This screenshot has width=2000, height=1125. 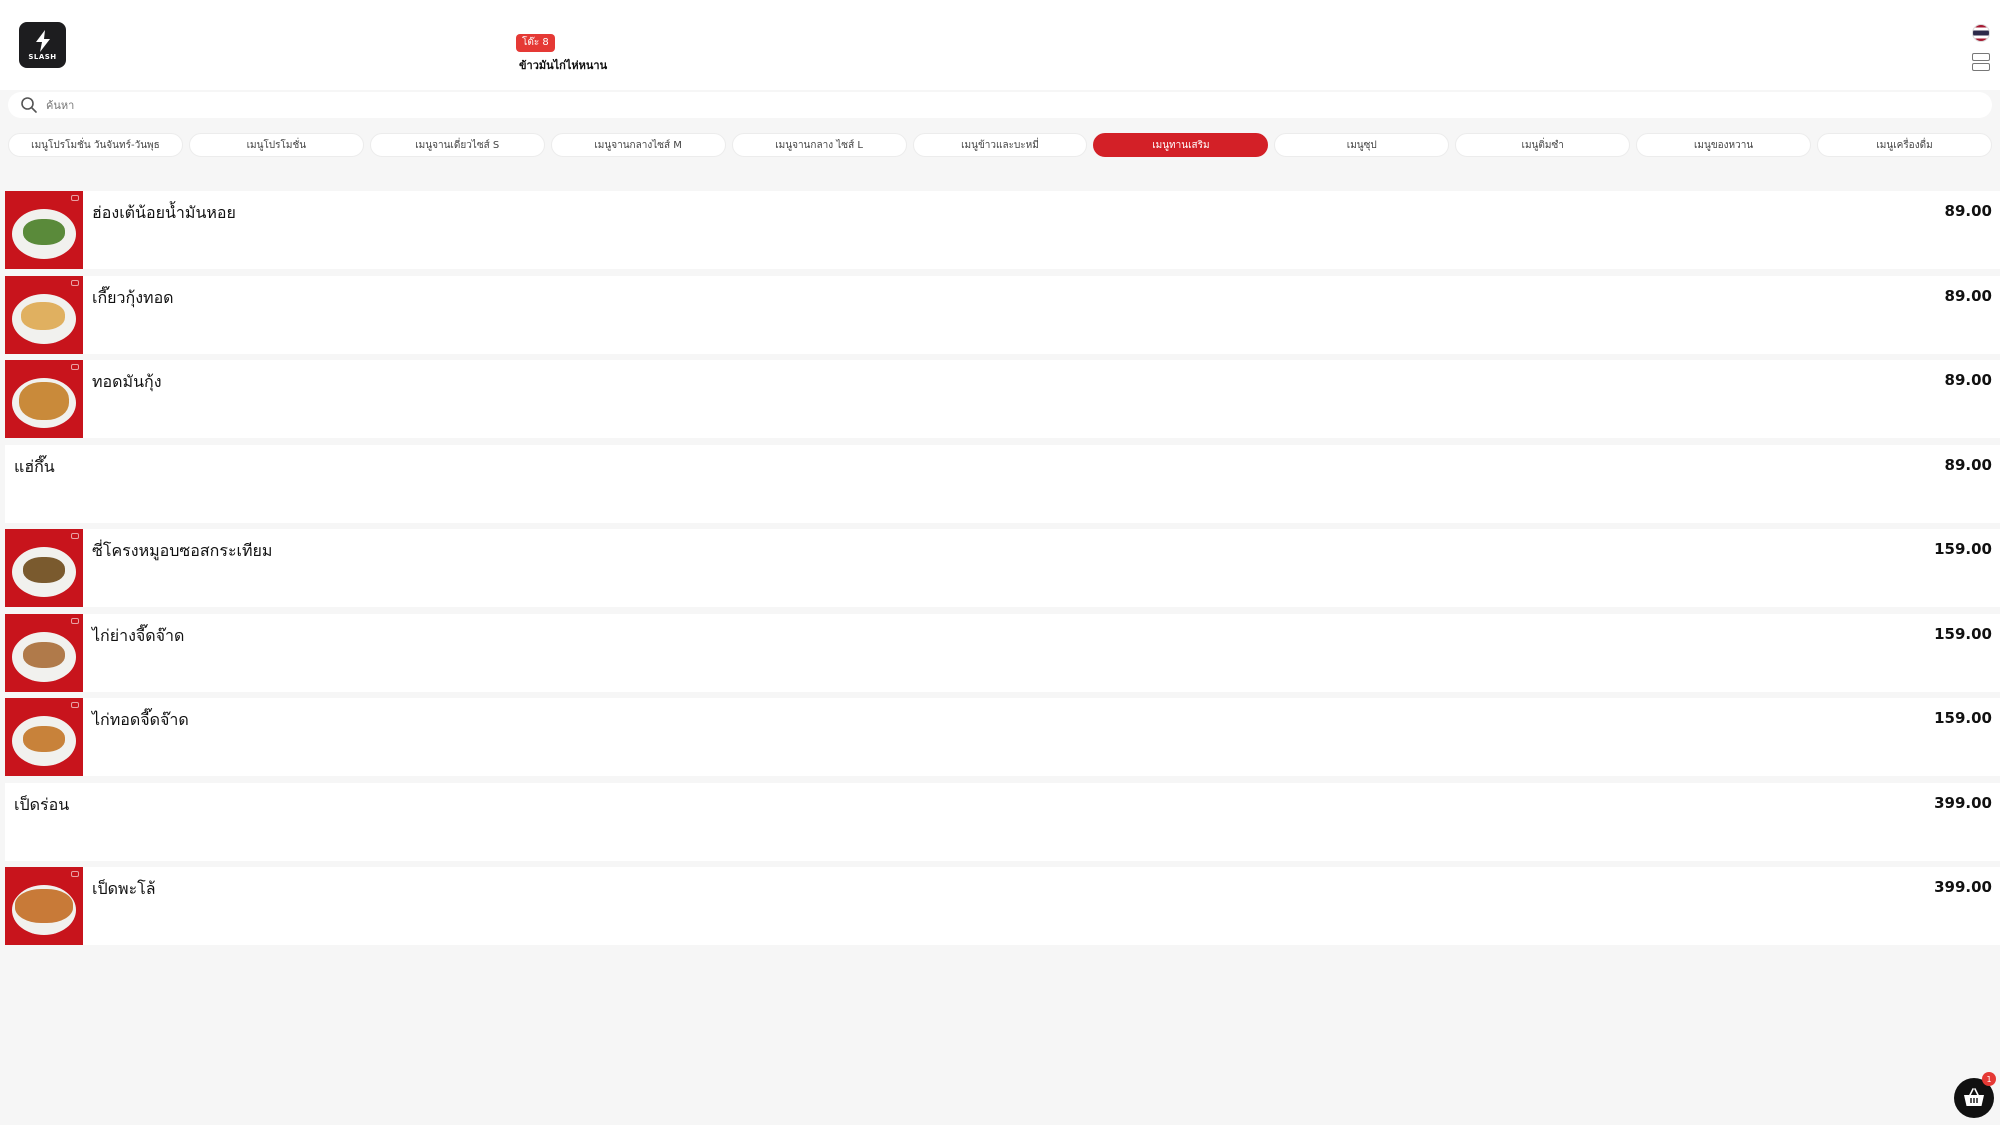 I want to click on tab-single-size-s: เมนูจานเดี่ยวไซส์ S, so click(x=457, y=145).